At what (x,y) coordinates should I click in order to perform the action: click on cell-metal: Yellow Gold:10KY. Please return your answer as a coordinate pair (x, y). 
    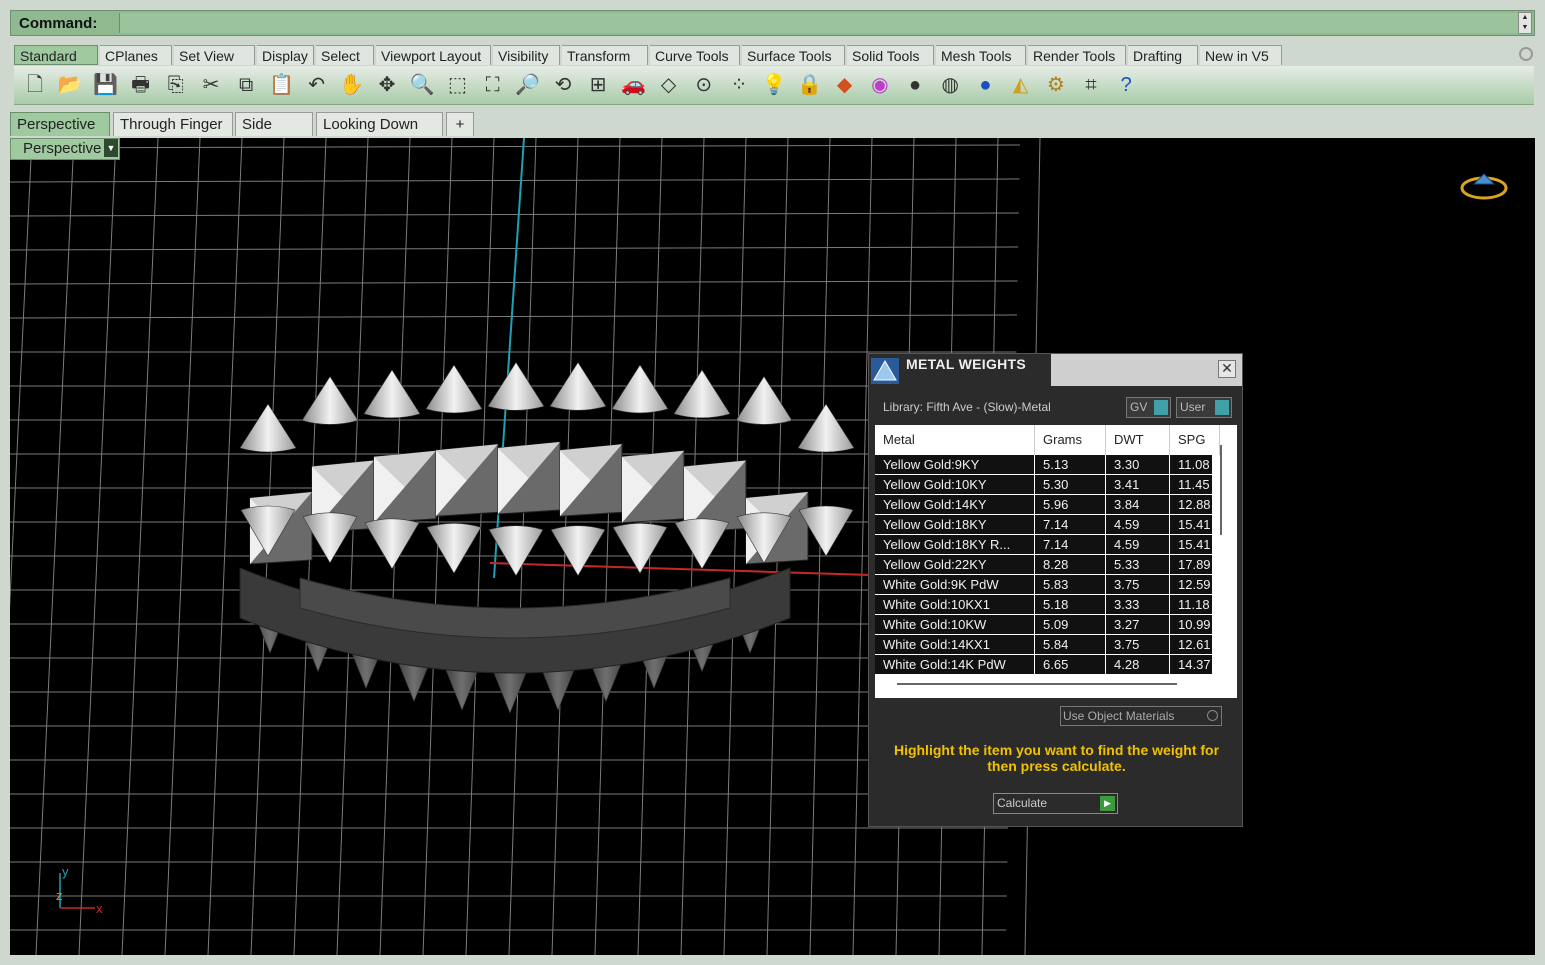
    Looking at the image, I should click on (955, 484).